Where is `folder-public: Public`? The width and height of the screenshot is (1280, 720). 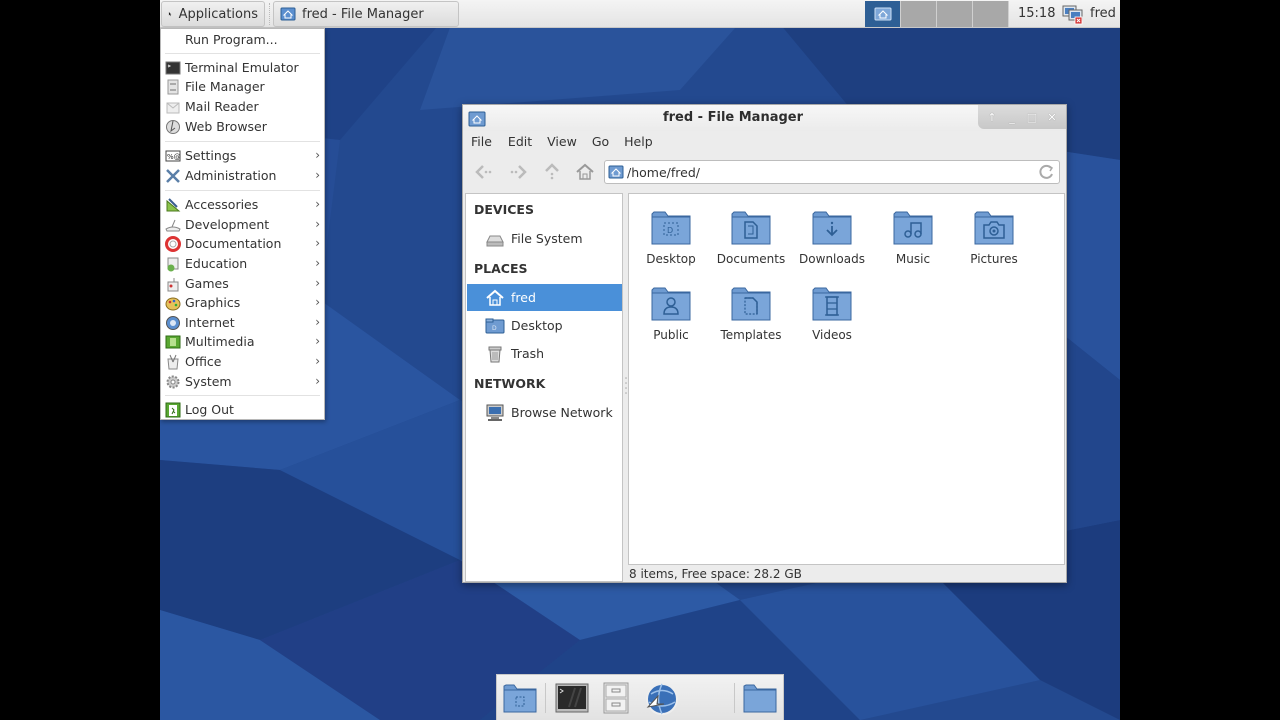 folder-public: Public is located at coordinates (671, 319).